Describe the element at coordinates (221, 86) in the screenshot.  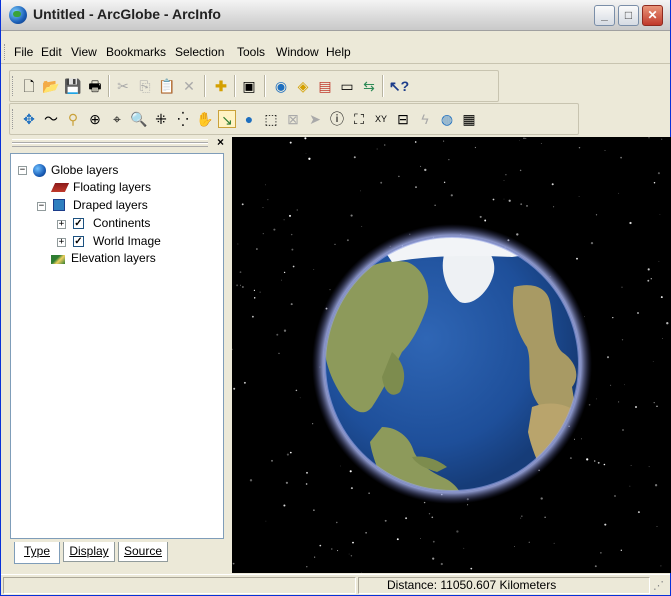
I see `add-data-icon: ✚` at that location.